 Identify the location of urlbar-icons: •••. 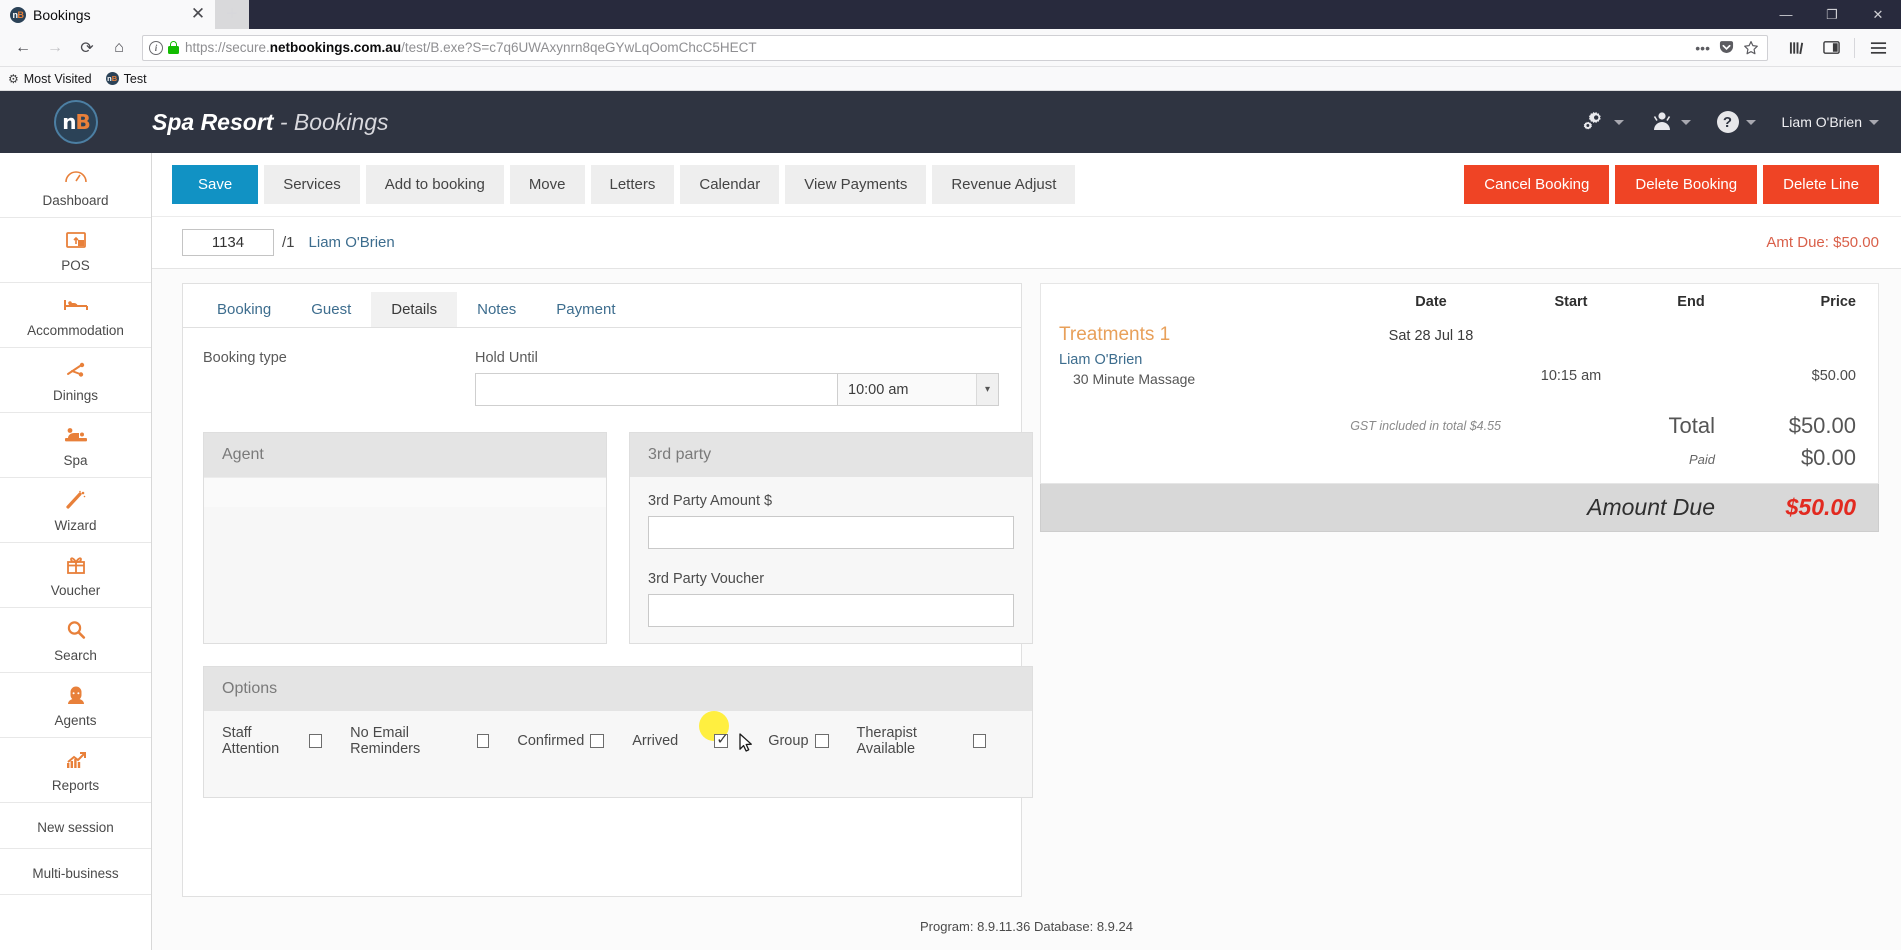
(1728, 48).